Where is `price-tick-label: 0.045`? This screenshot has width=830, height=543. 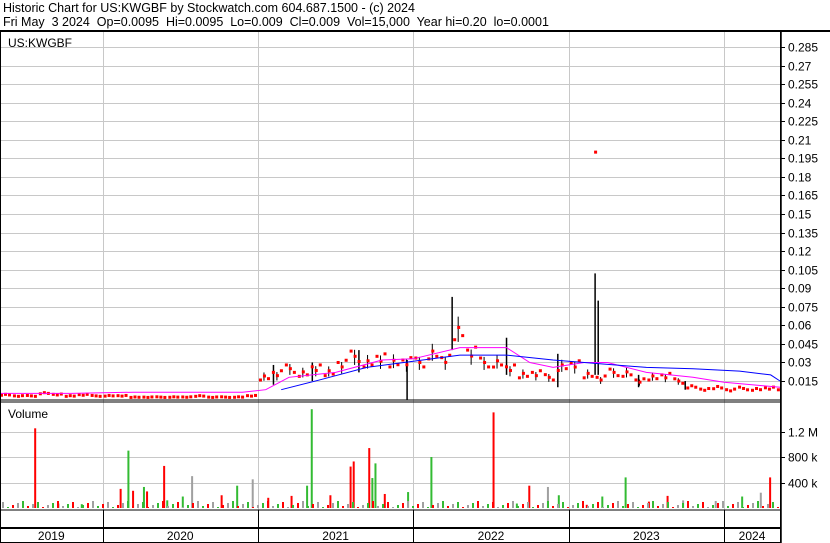
price-tick-label: 0.045 is located at coordinates (803, 345).